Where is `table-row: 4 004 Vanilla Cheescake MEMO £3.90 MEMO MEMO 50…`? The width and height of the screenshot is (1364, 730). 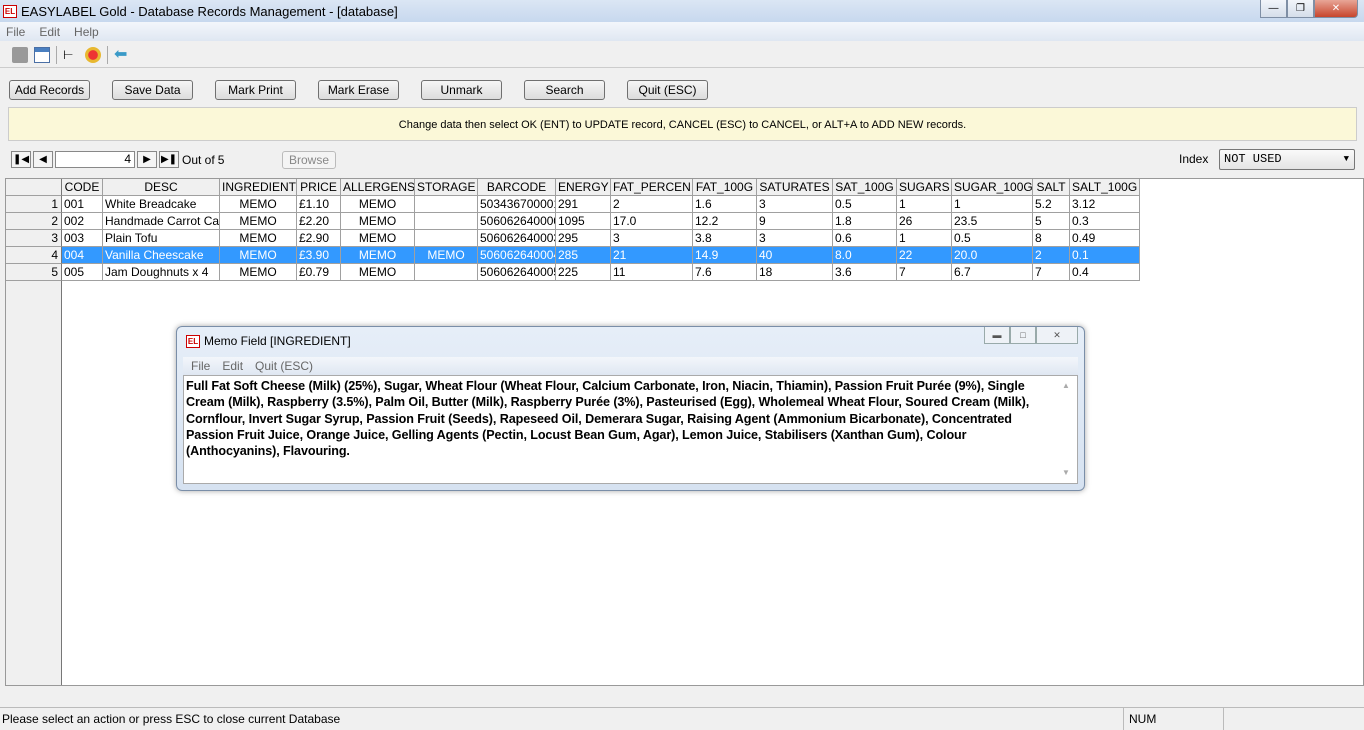 table-row: 4 004 Vanilla Cheescake MEMO £3.90 MEMO MEMO 50… is located at coordinates (684, 255).